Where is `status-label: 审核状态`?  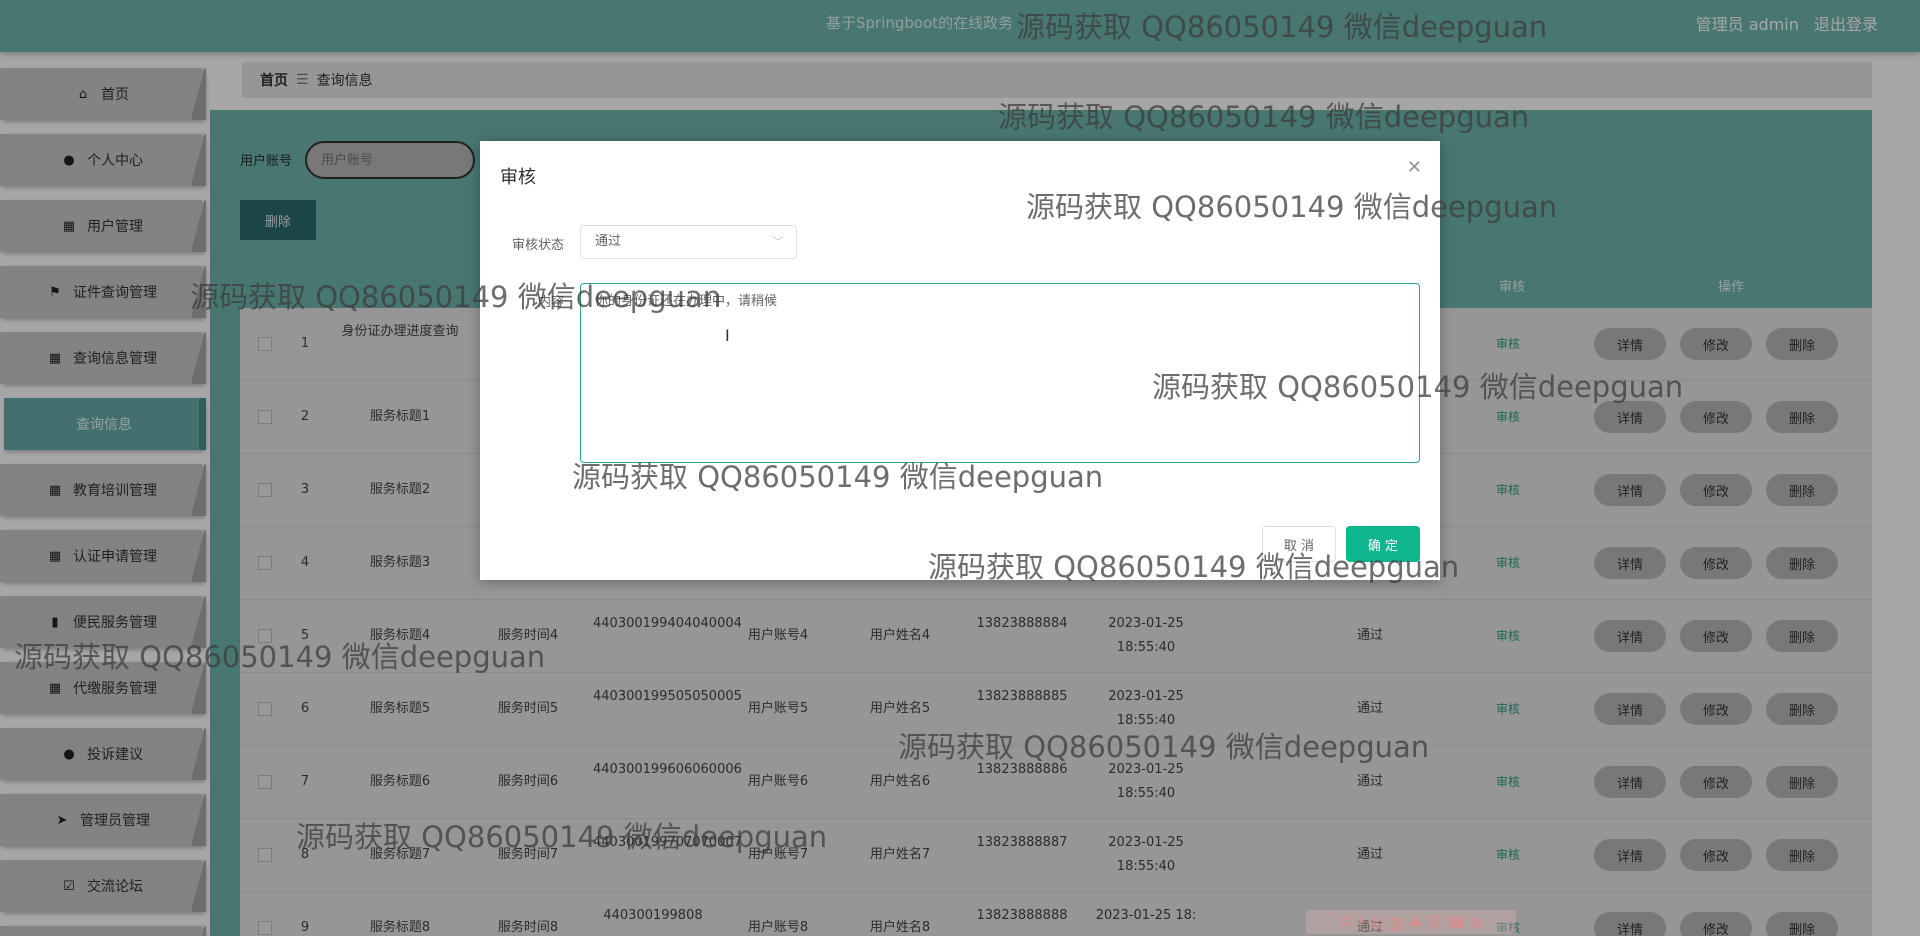
status-label: 审核状态 is located at coordinates (538, 245).